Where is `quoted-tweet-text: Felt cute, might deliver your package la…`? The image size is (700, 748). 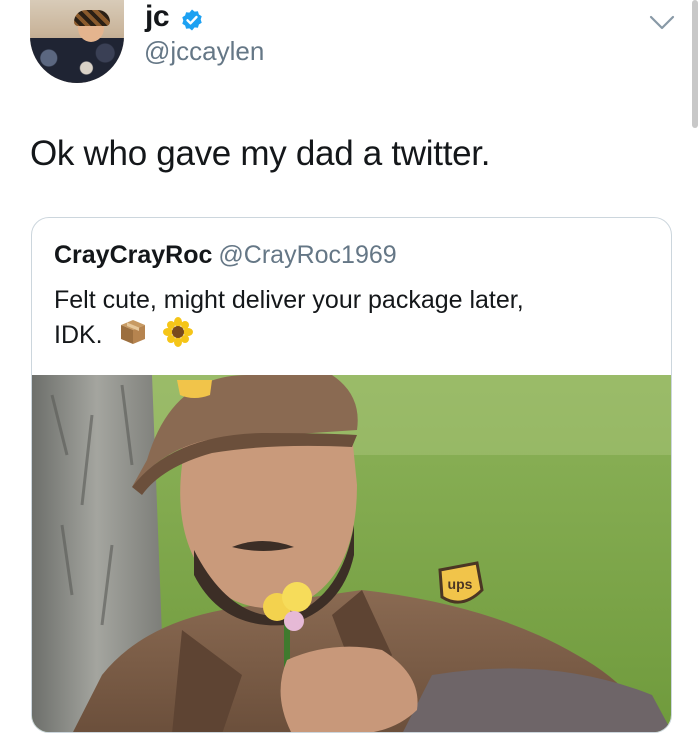 quoted-tweet-text: Felt cute, might deliver your package la… is located at coordinates (354, 318).